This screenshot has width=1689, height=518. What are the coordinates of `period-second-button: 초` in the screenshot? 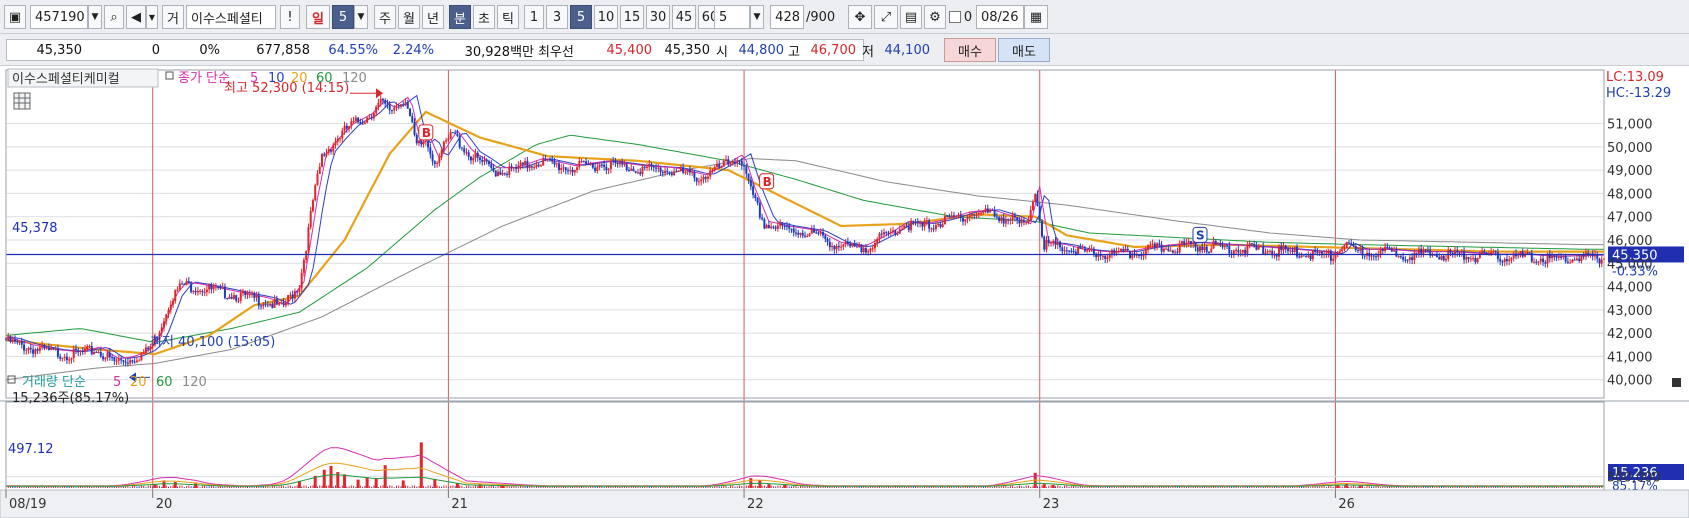 It's located at (484, 17).